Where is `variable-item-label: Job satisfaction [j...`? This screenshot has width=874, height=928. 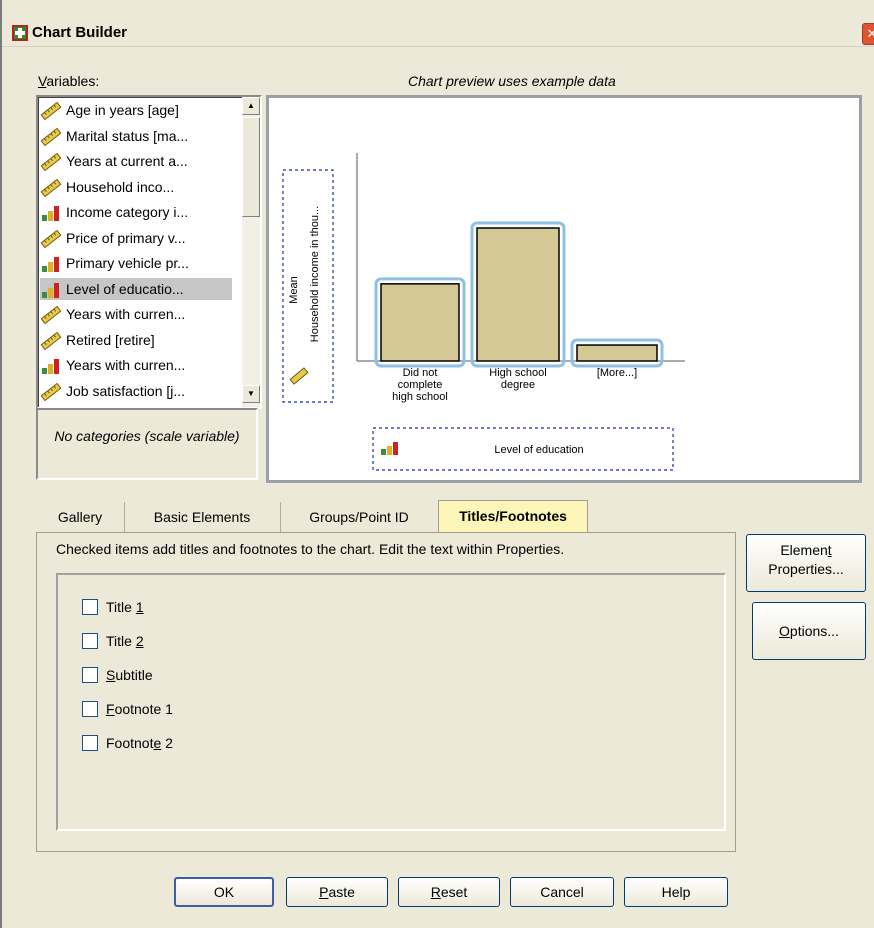
variable-item-label: Job satisfaction [j... is located at coordinates (126, 390).